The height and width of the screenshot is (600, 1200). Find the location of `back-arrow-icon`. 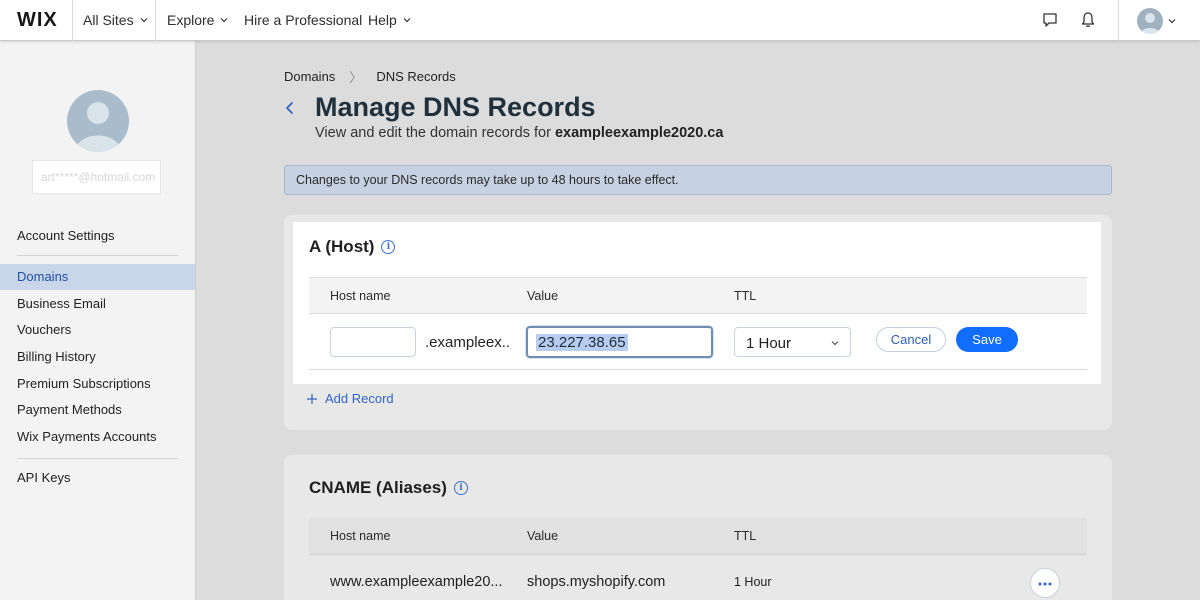

back-arrow-icon is located at coordinates (290, 108).